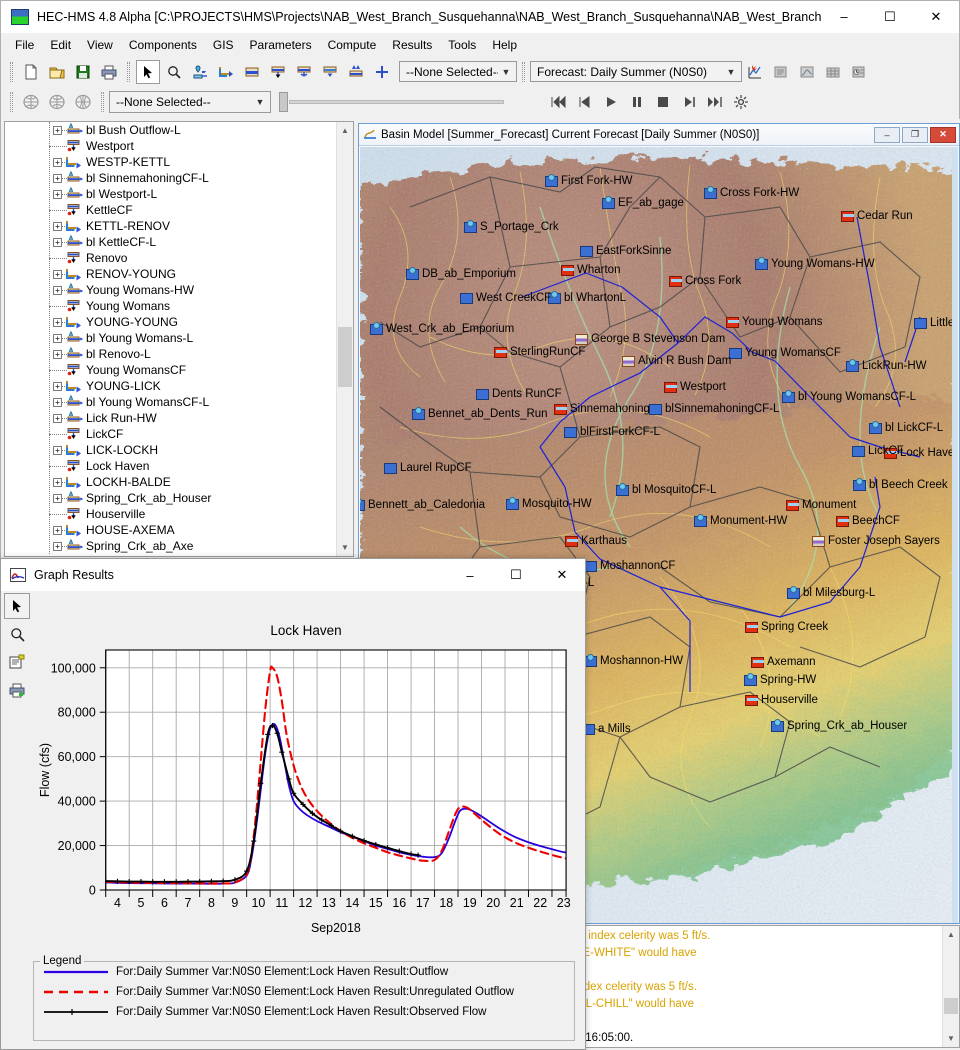  What do you see at coordinates (788, 680) in the screenshot?
I see `basin-element-label: Spring-HW` at bounding box center [788, 680].